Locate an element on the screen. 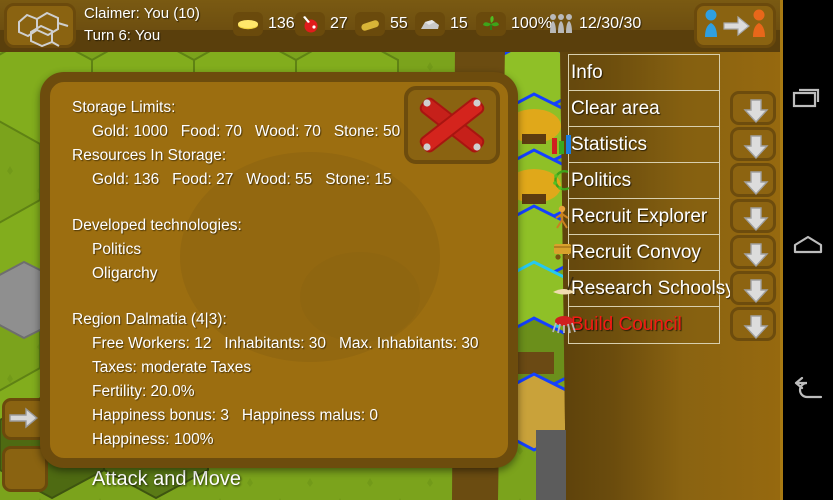 The height and width of the screenshot is (500, 833). gold-coin-icon is located at coordinates (248, 24).